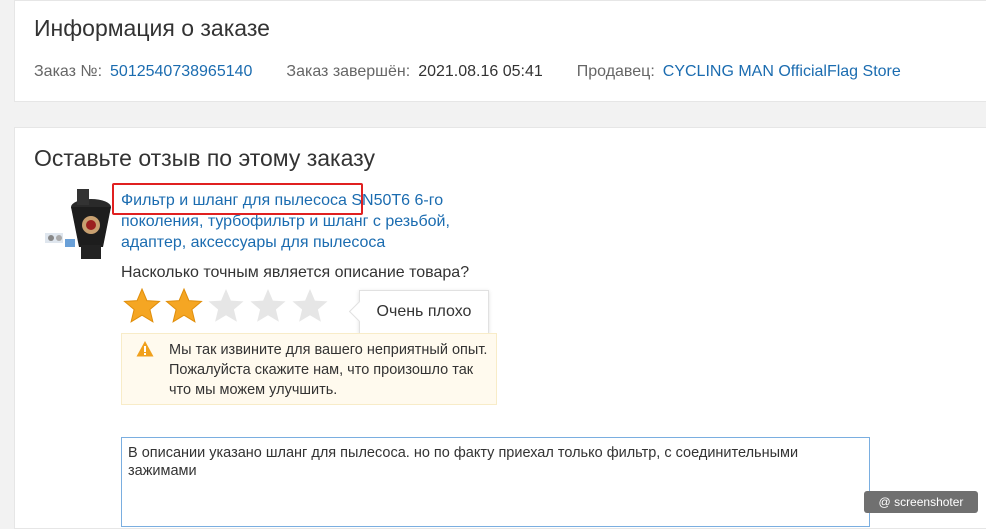 The width and height of the screenshot is (986, 529). I want to click on rating-tooltip-text: Очень плохо, so click(424, 311).